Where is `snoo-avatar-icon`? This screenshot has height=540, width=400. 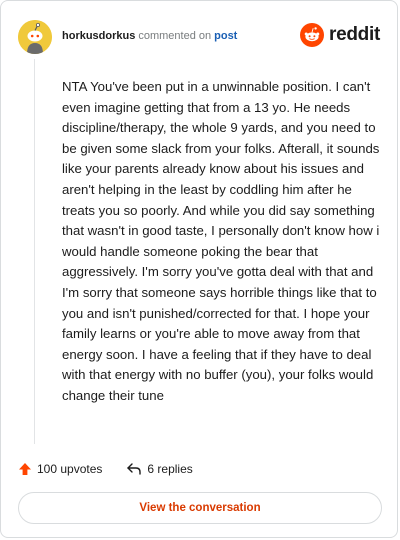
snoo-avatar-icon is located at coordinates (35, 37).